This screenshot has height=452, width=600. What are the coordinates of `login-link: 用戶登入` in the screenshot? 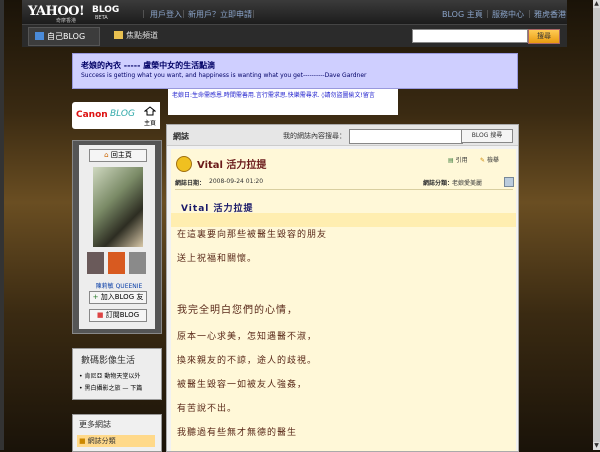 It's located at (166, 14).